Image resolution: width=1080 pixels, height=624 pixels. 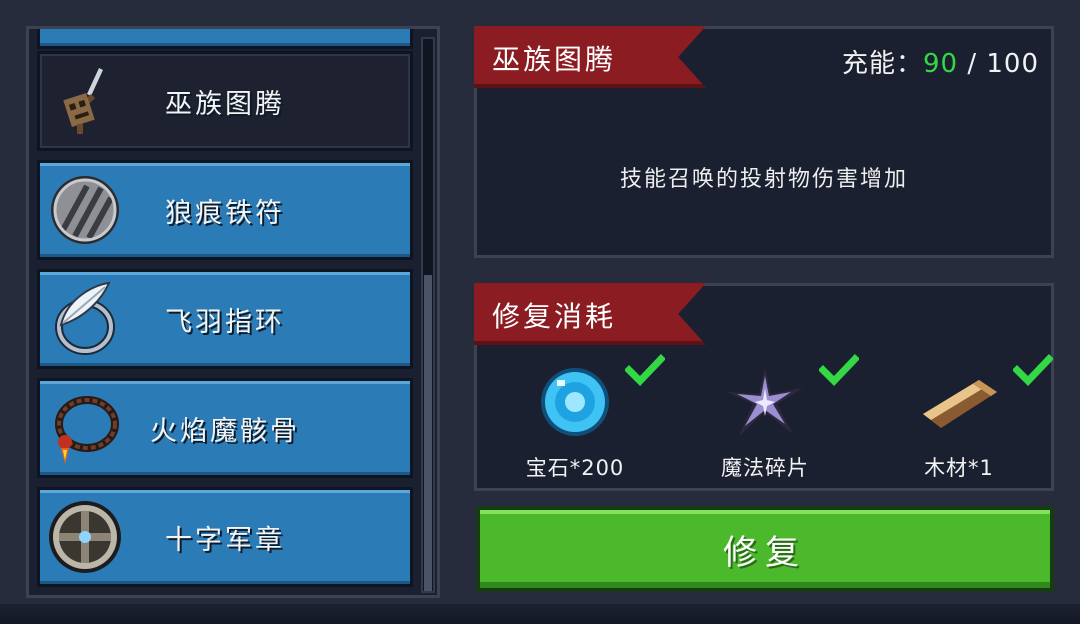 I want to click on repair-button: 修复, so click(x=765, y=549).